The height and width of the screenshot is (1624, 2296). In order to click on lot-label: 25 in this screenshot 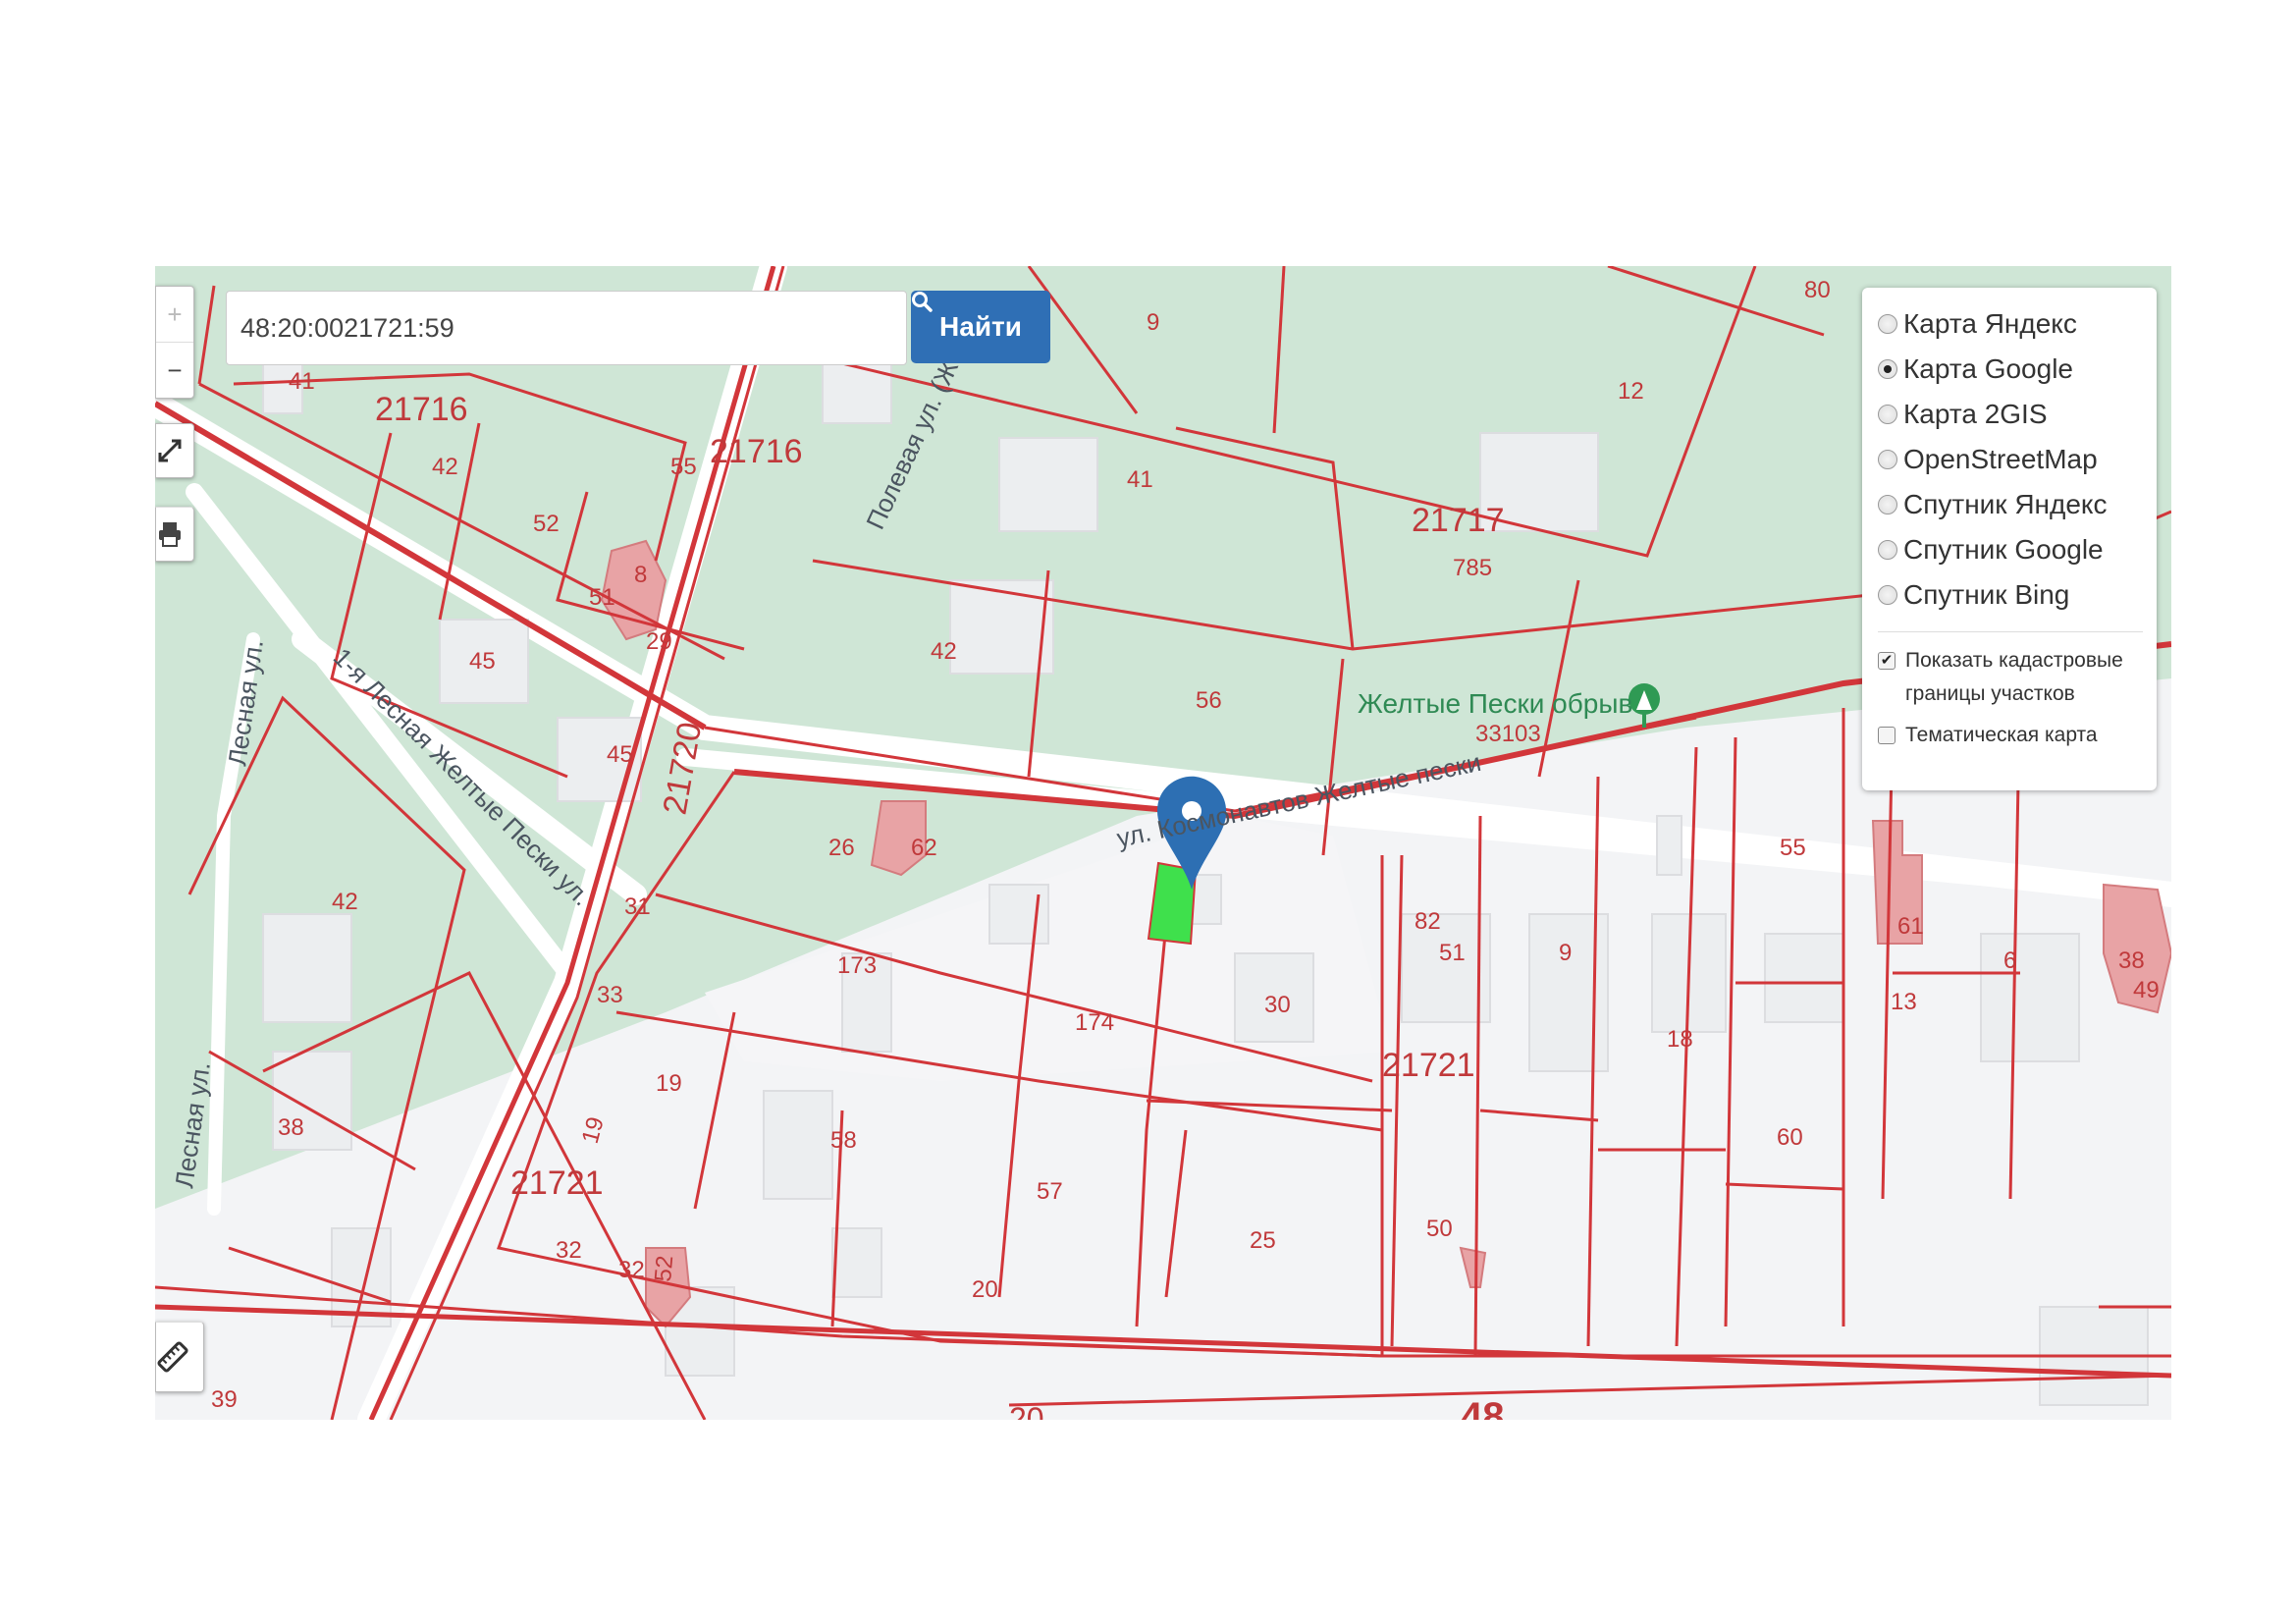, I will do `click(1263, 1240)`.